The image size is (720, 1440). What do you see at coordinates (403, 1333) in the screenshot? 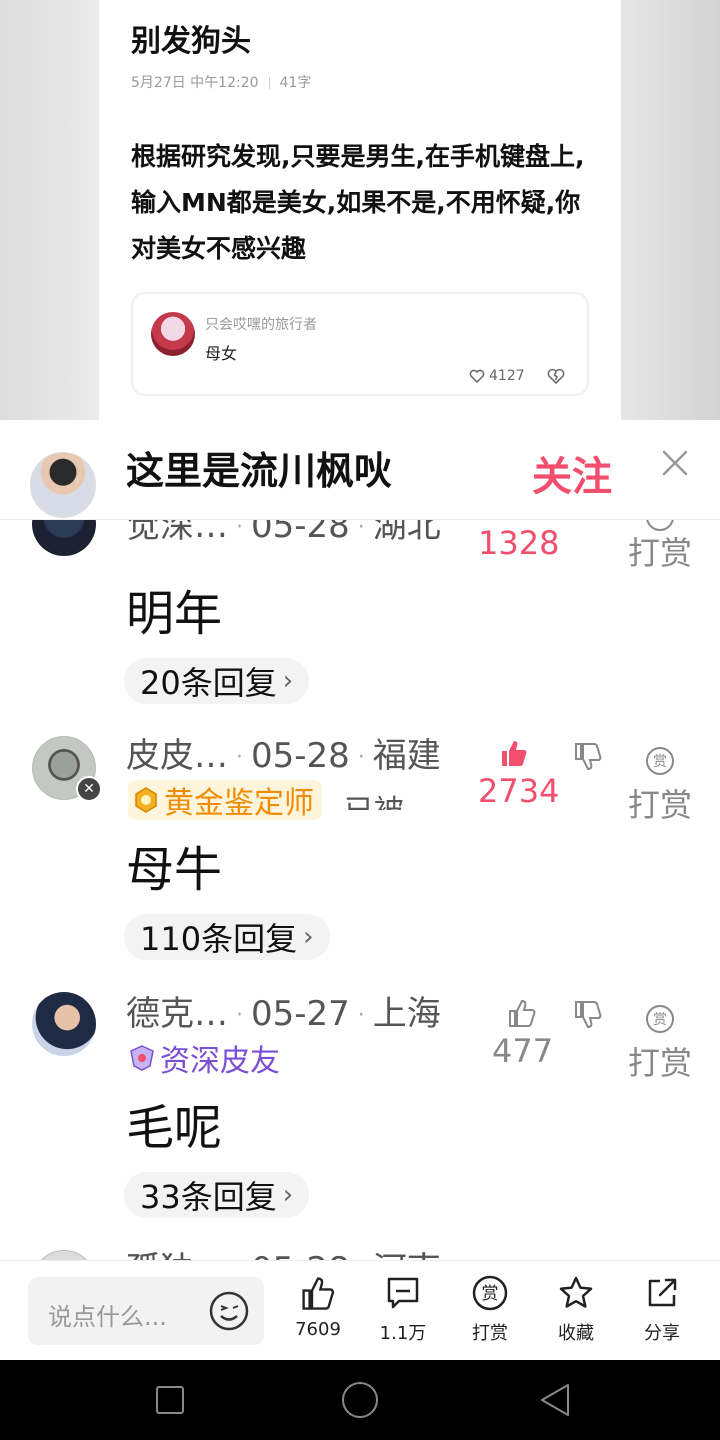
I see `comment-count: 1.1万` at bounding box center [403, 1333].